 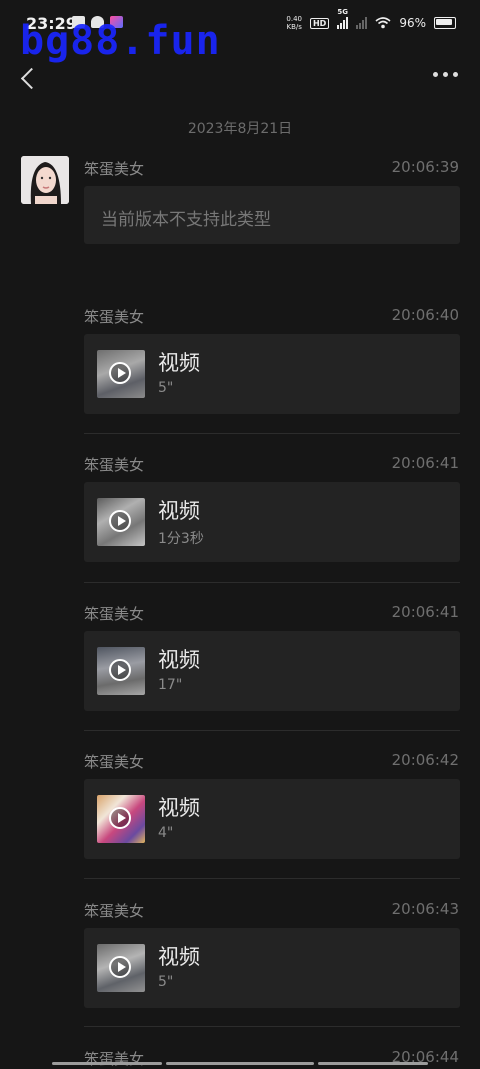 What do you see at coordinates (445, 23) in the screenshot?
I see `battery-icon` at bounding box center [445, 23].